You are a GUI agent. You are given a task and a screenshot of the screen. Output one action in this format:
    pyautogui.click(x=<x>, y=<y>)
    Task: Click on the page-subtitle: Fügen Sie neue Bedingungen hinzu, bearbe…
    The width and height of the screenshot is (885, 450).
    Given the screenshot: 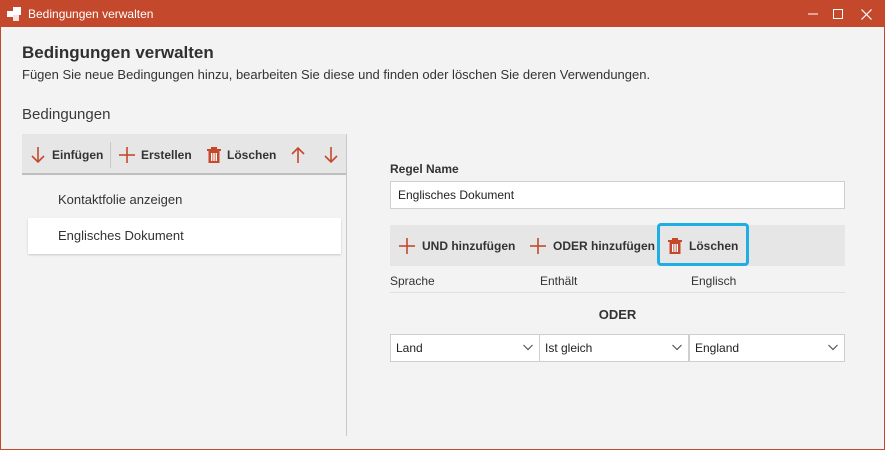 What is the action you would take?
    pyautogui.click(x=336, y=74)
    